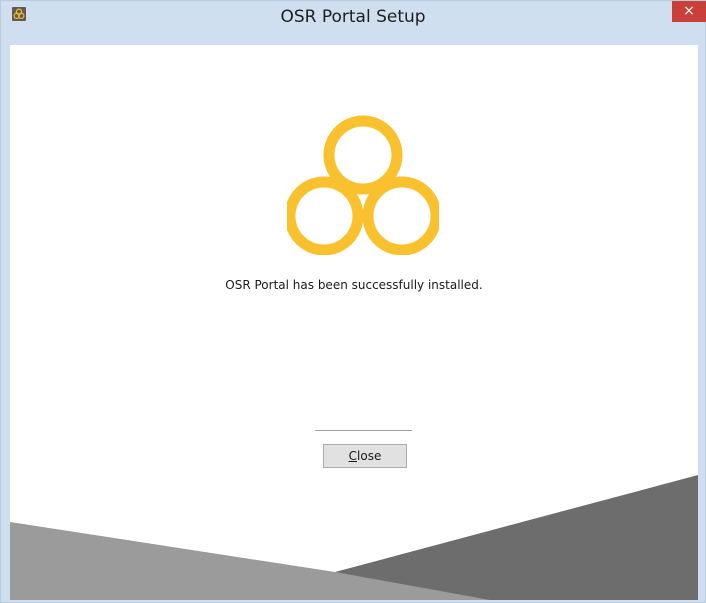 This screenshot has height=603, width=706. I want to click on close-button-label: lose, so click(369, 456).